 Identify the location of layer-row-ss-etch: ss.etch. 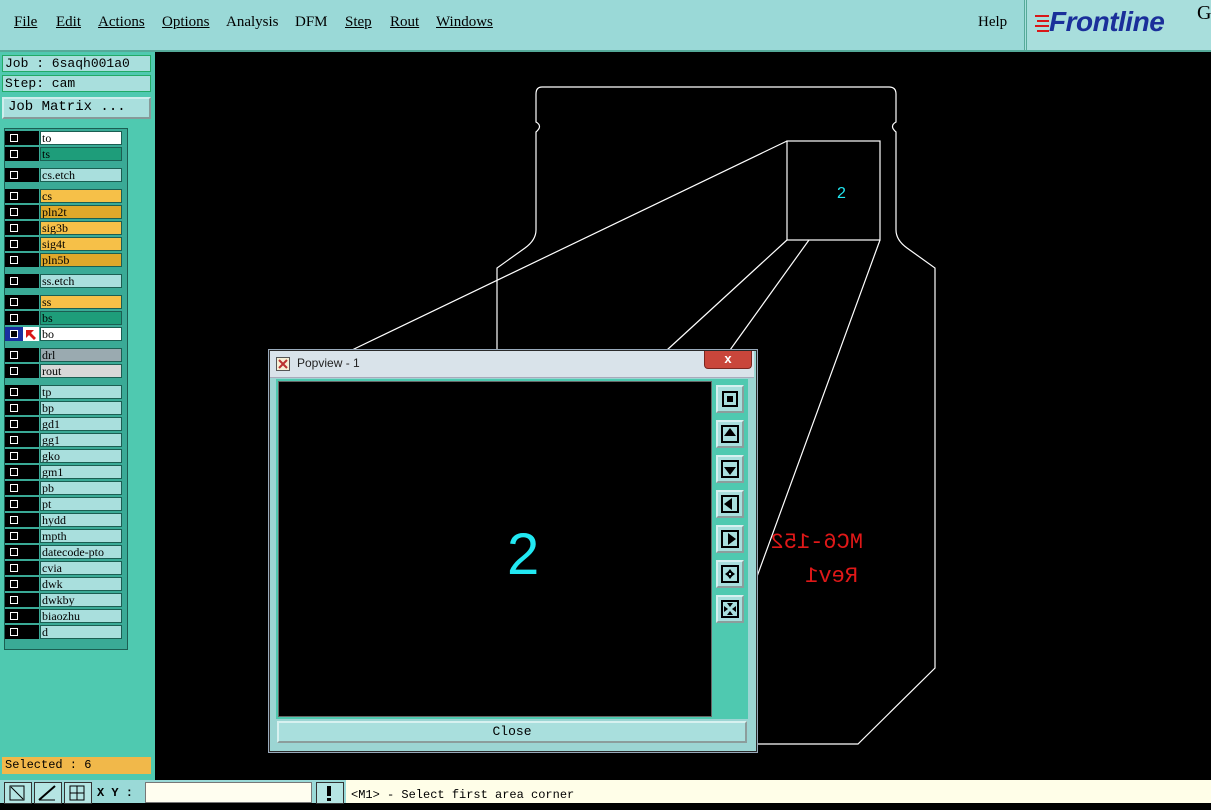
(64, 281).